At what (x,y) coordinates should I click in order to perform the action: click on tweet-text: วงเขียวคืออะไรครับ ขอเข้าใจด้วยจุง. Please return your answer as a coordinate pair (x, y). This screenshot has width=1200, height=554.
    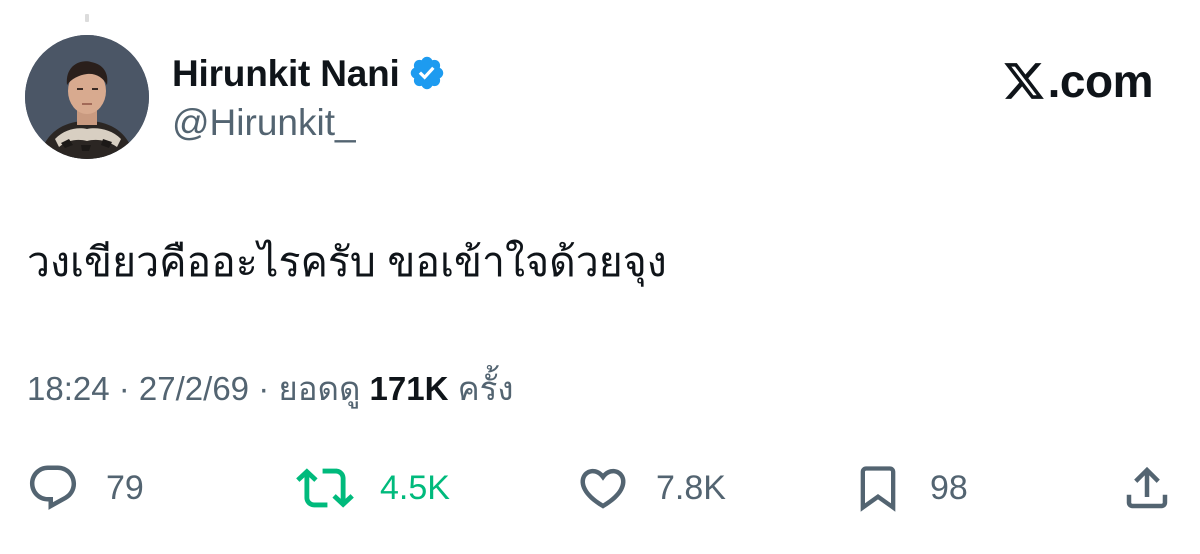
    Looking at the image, I should click on (347, 262).